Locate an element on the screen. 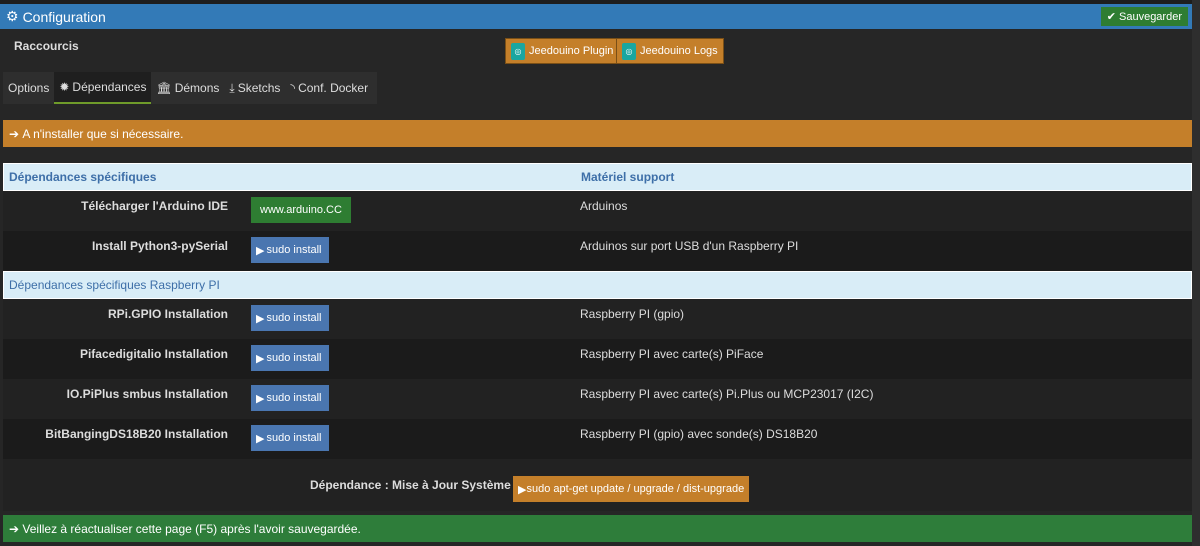  shortcuts-label: Raccourcis is located at coordinates (46, 46).